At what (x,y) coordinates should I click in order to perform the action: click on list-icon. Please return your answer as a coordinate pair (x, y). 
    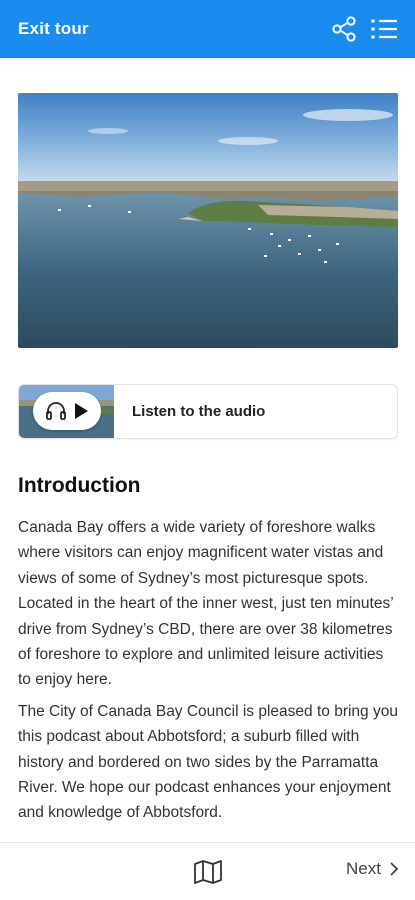
    Looking at the image, I should click on (384, 29).